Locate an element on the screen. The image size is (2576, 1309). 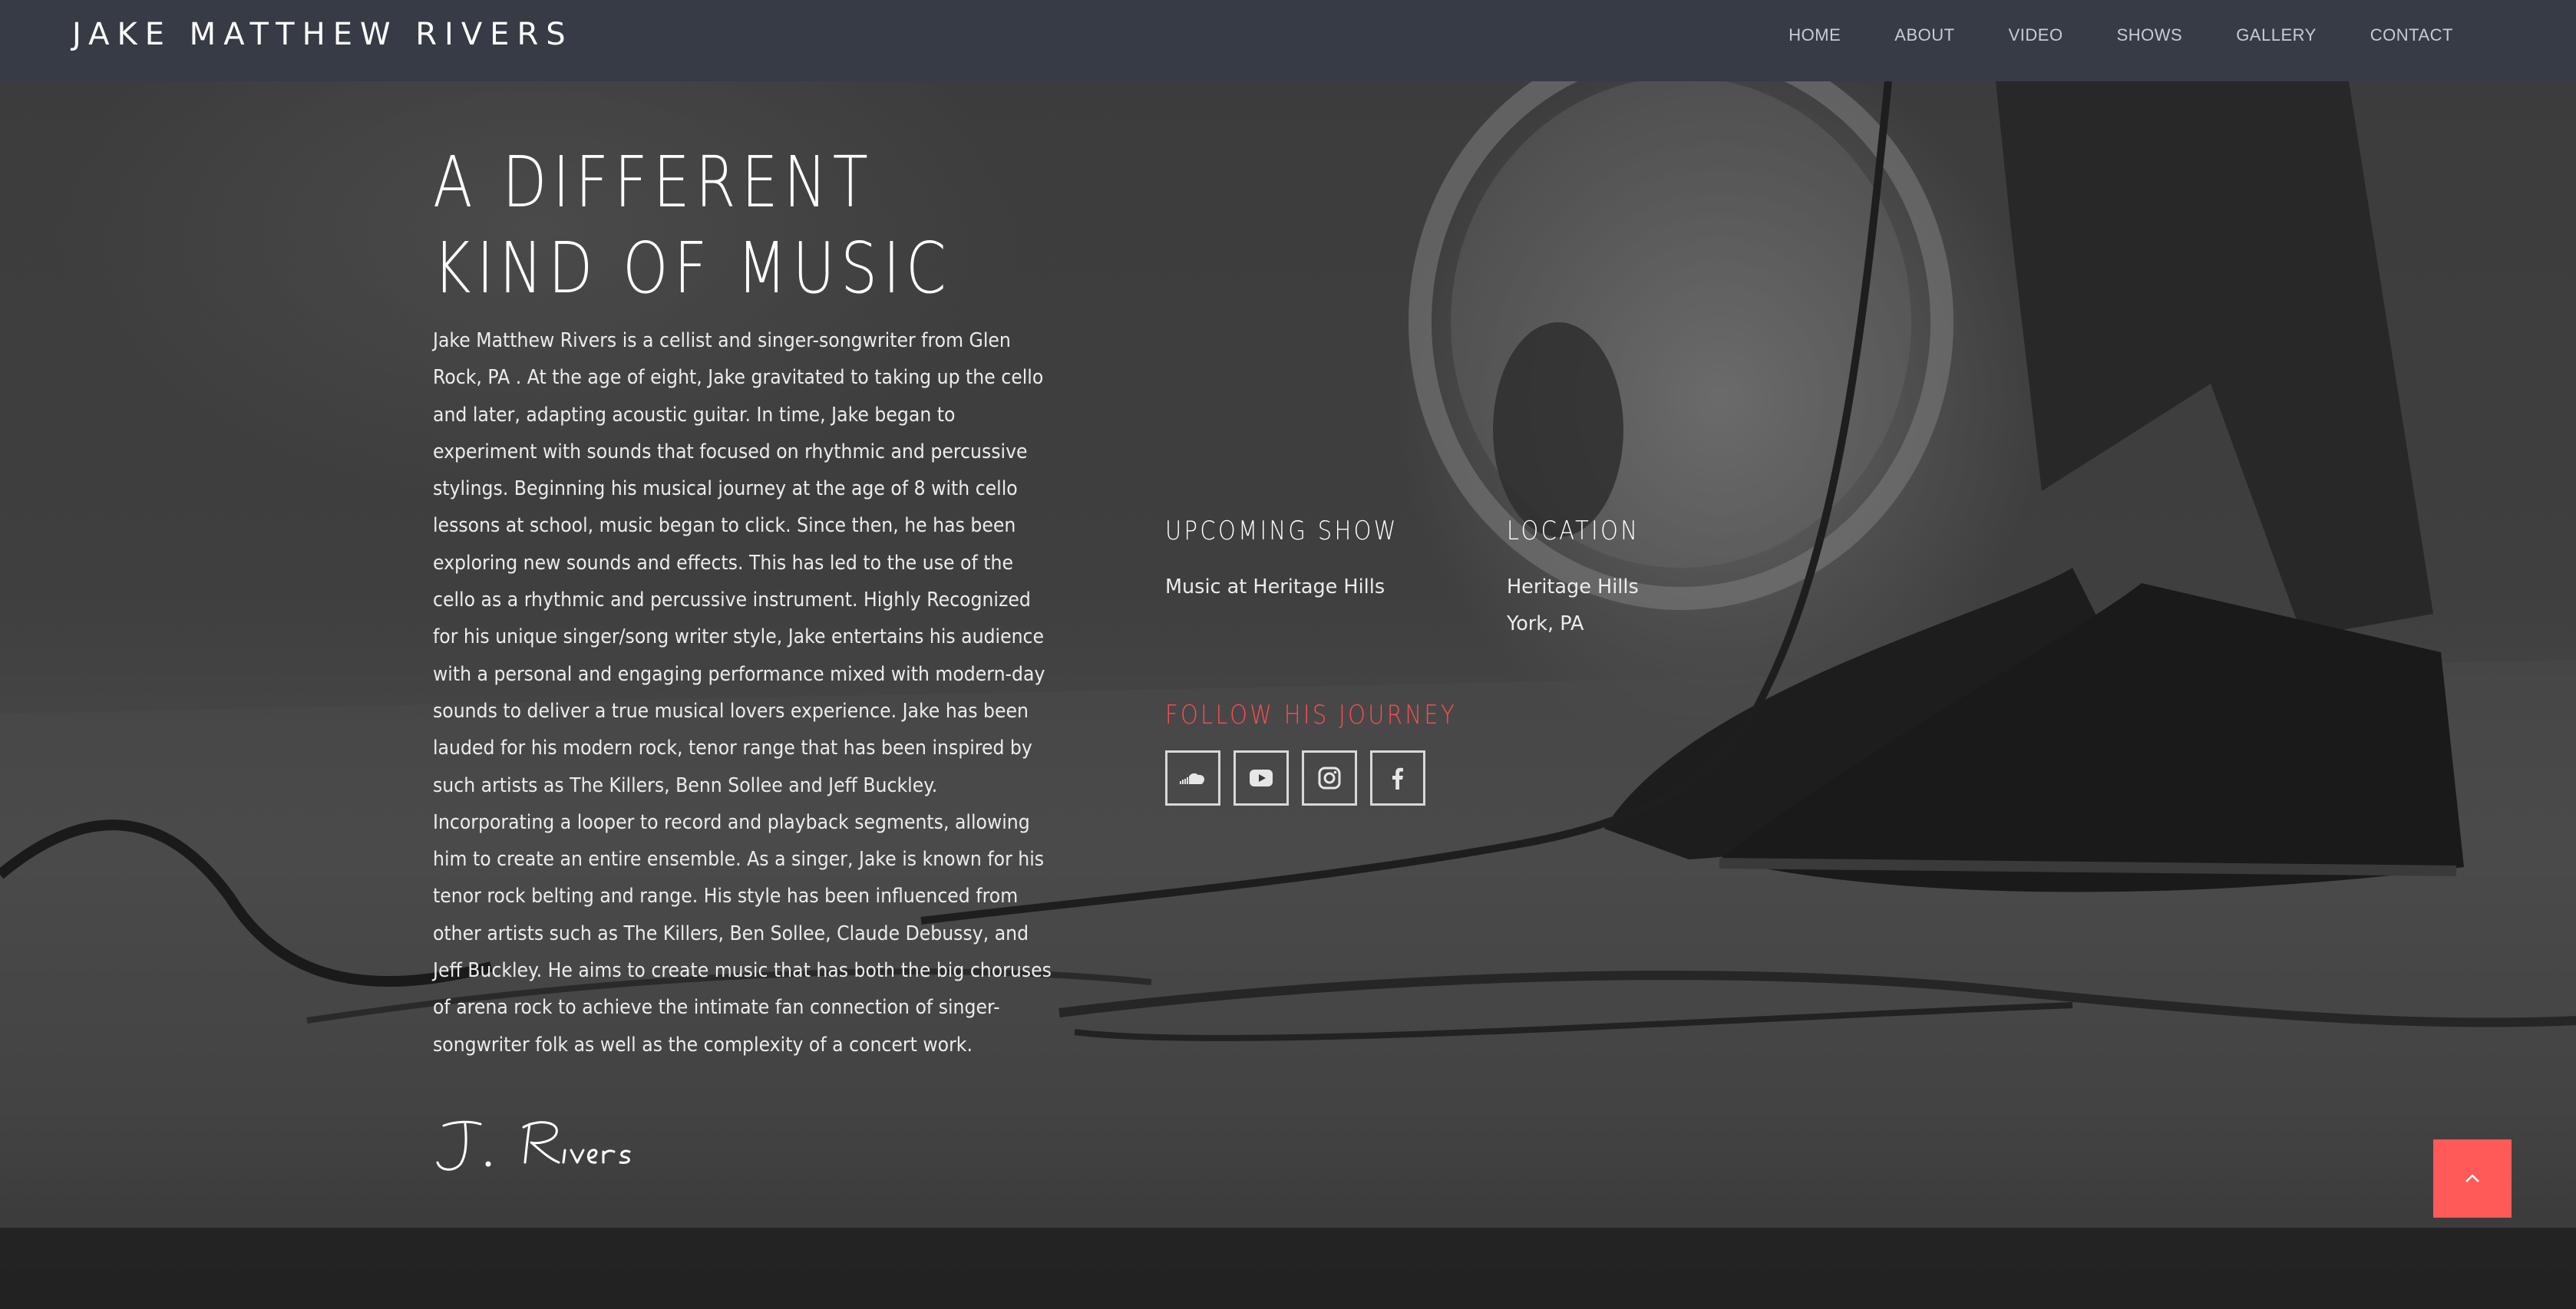
soundcloud-icon is located at coordinates (1192, 778).